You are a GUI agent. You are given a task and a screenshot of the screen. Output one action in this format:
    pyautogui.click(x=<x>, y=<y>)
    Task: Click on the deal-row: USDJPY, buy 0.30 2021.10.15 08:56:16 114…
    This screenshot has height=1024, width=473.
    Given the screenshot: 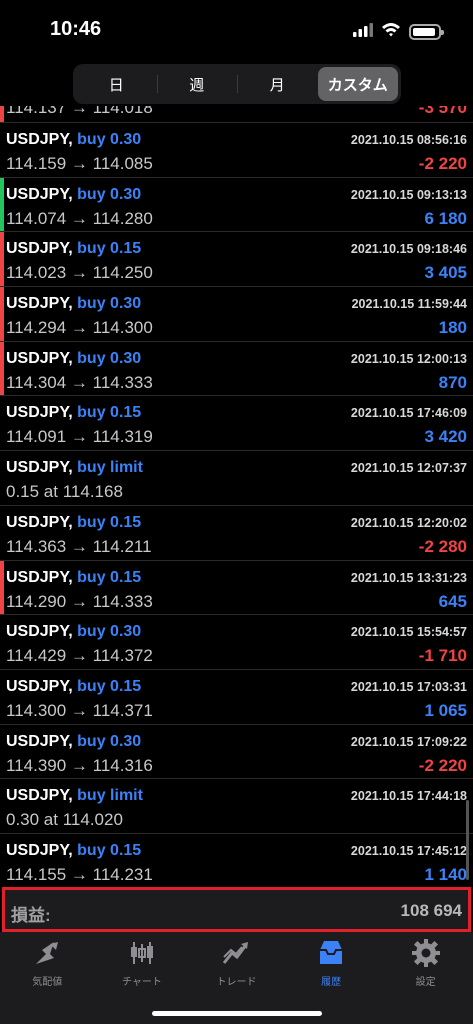 What is the action you would take?
    pyautogui.click(x=236, y=150)
    